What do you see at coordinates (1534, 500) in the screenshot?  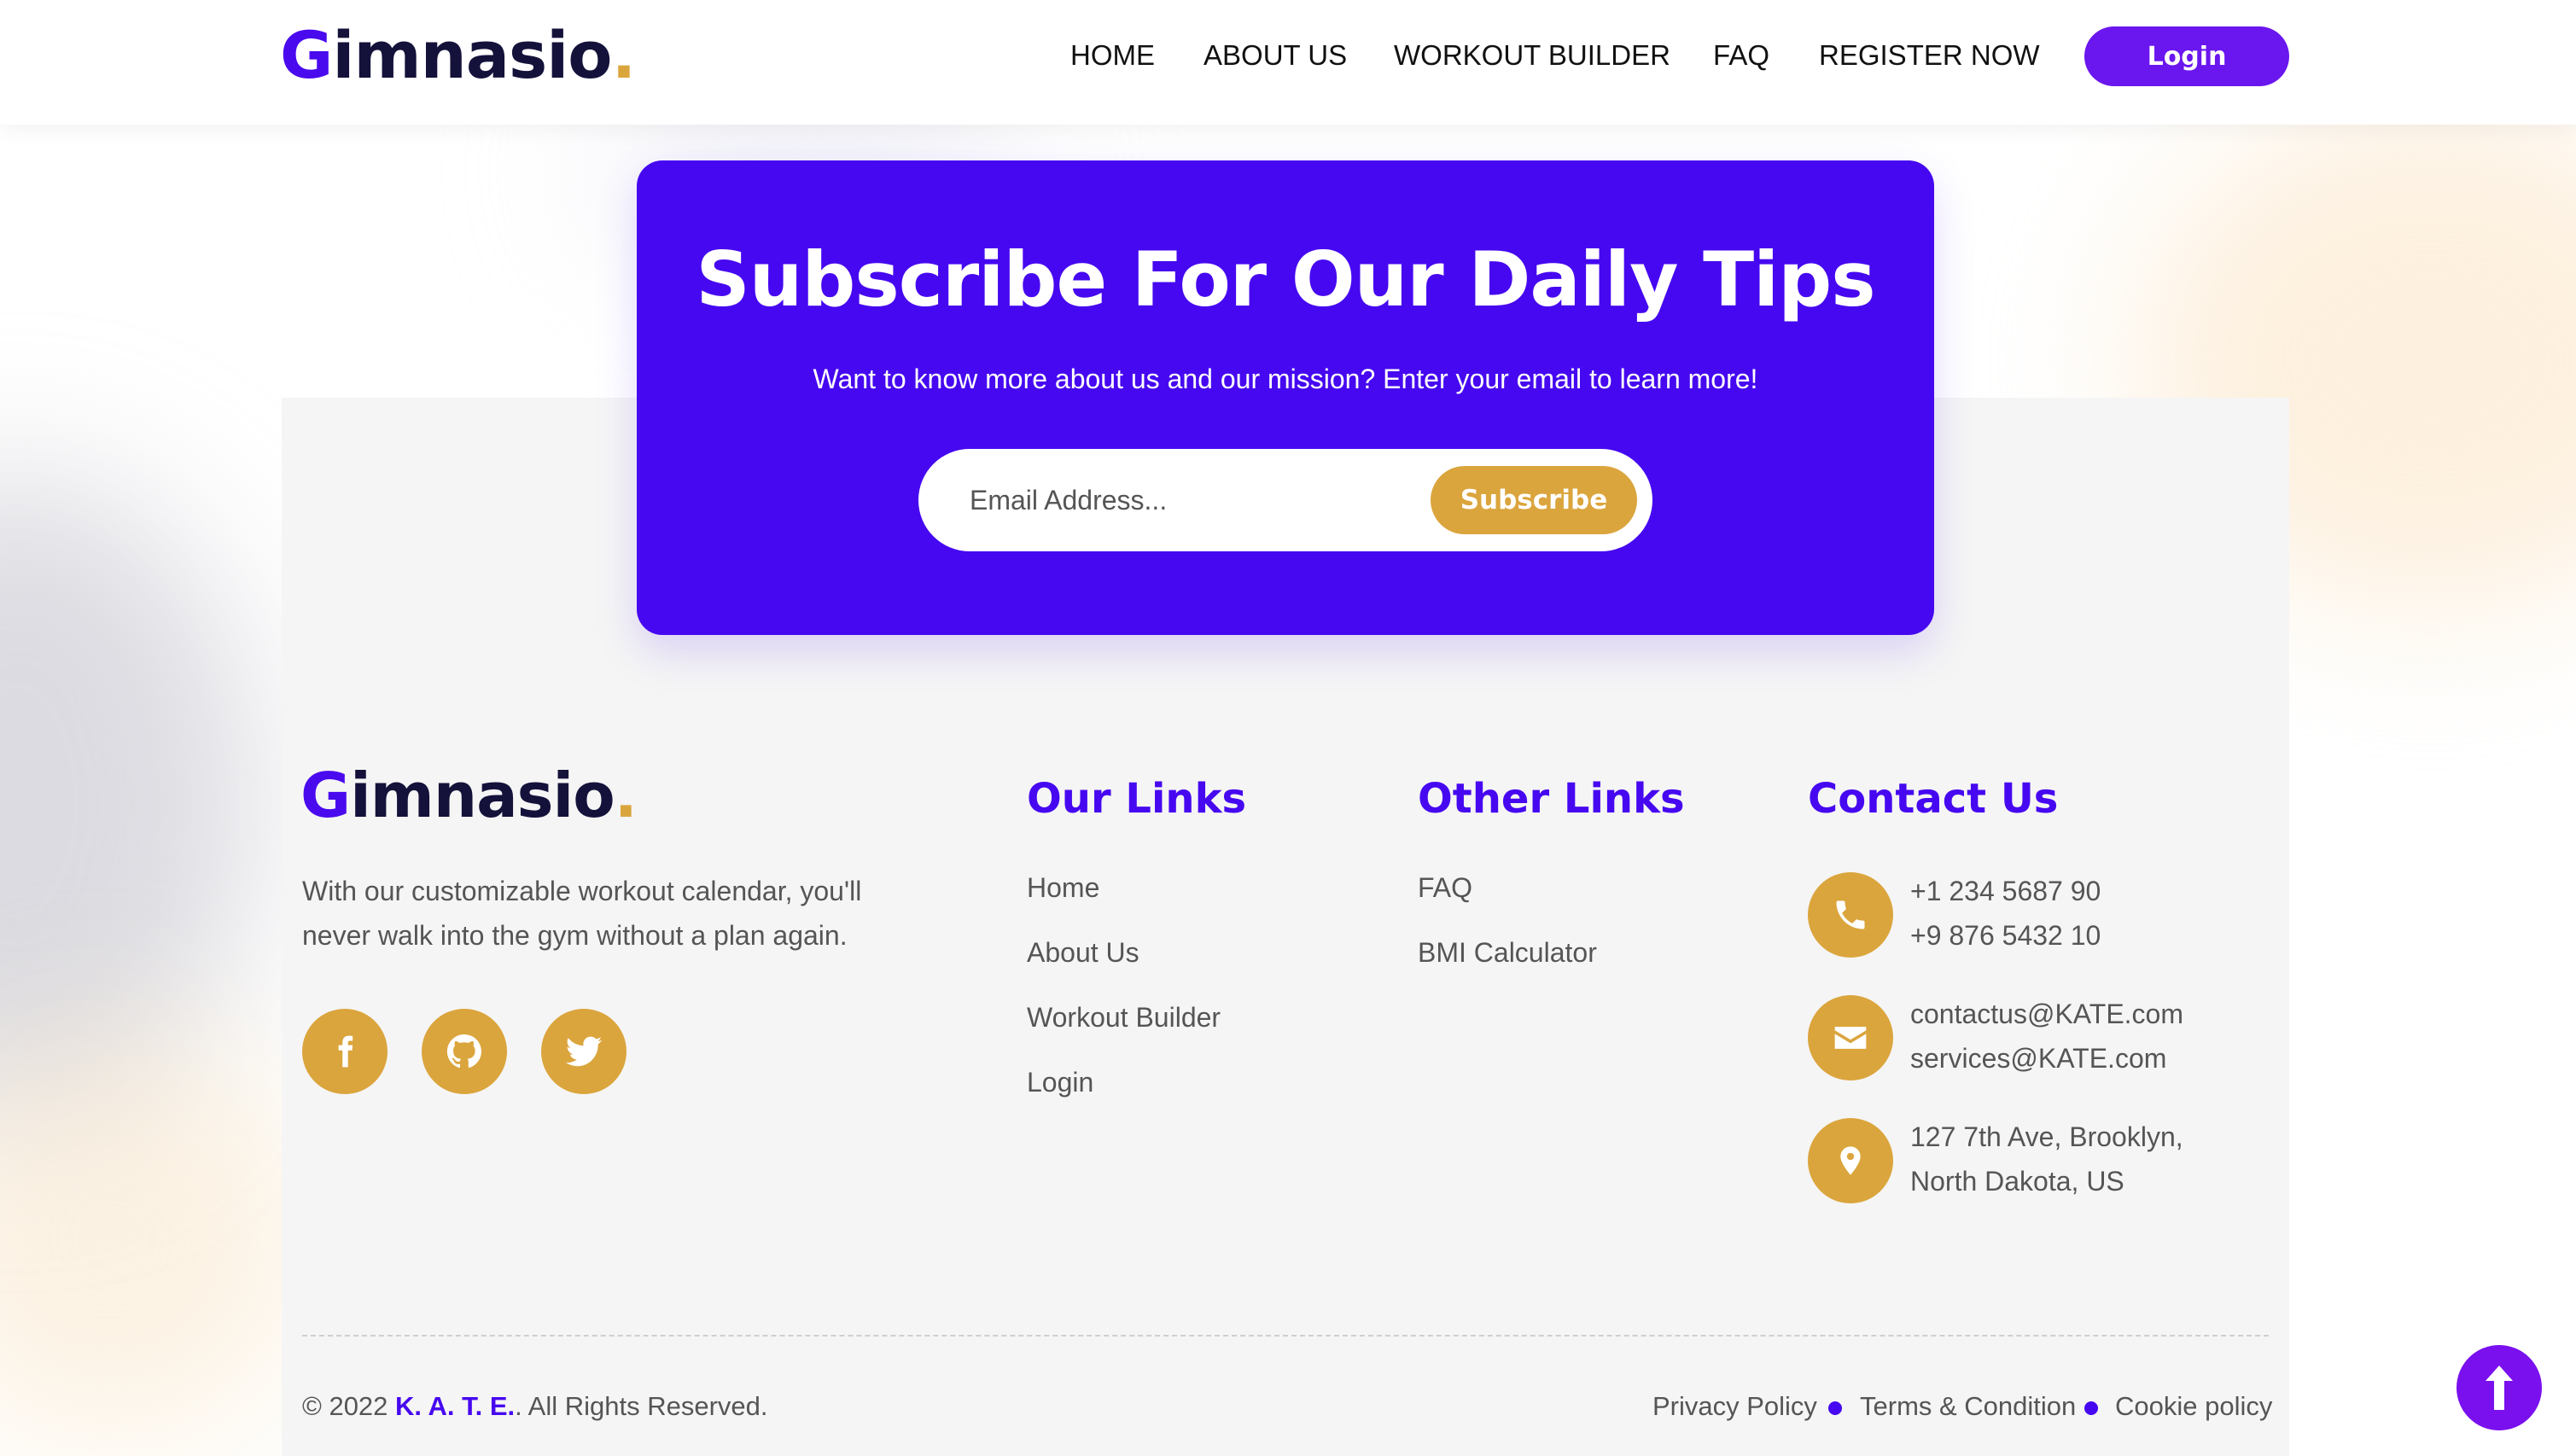 I see `subscribe-button: Subscribe` at bounding box center [1534, 500].